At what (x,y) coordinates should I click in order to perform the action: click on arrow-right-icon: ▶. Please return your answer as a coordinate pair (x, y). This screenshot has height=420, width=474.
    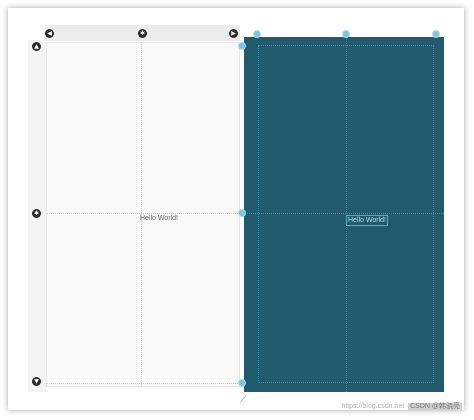
    Looking at the image, I should click on (233, 33).